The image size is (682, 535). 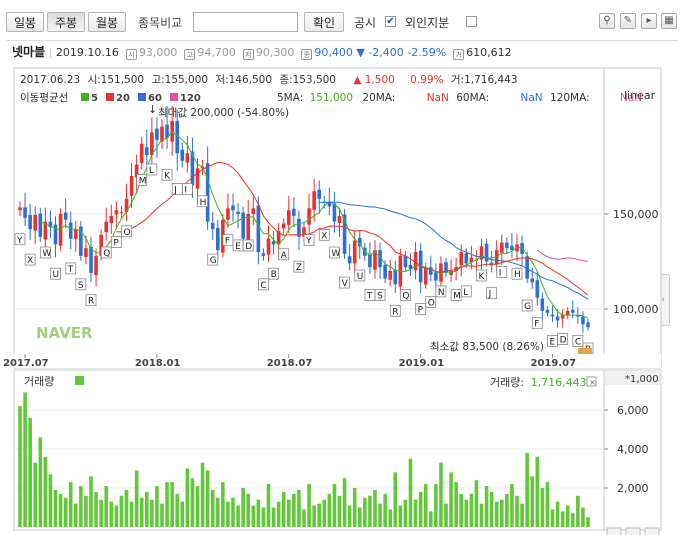 What do you see at coordinates (585, 351) in the screenshot?
I see `last-price-tag` at bounding box center [585, 351].